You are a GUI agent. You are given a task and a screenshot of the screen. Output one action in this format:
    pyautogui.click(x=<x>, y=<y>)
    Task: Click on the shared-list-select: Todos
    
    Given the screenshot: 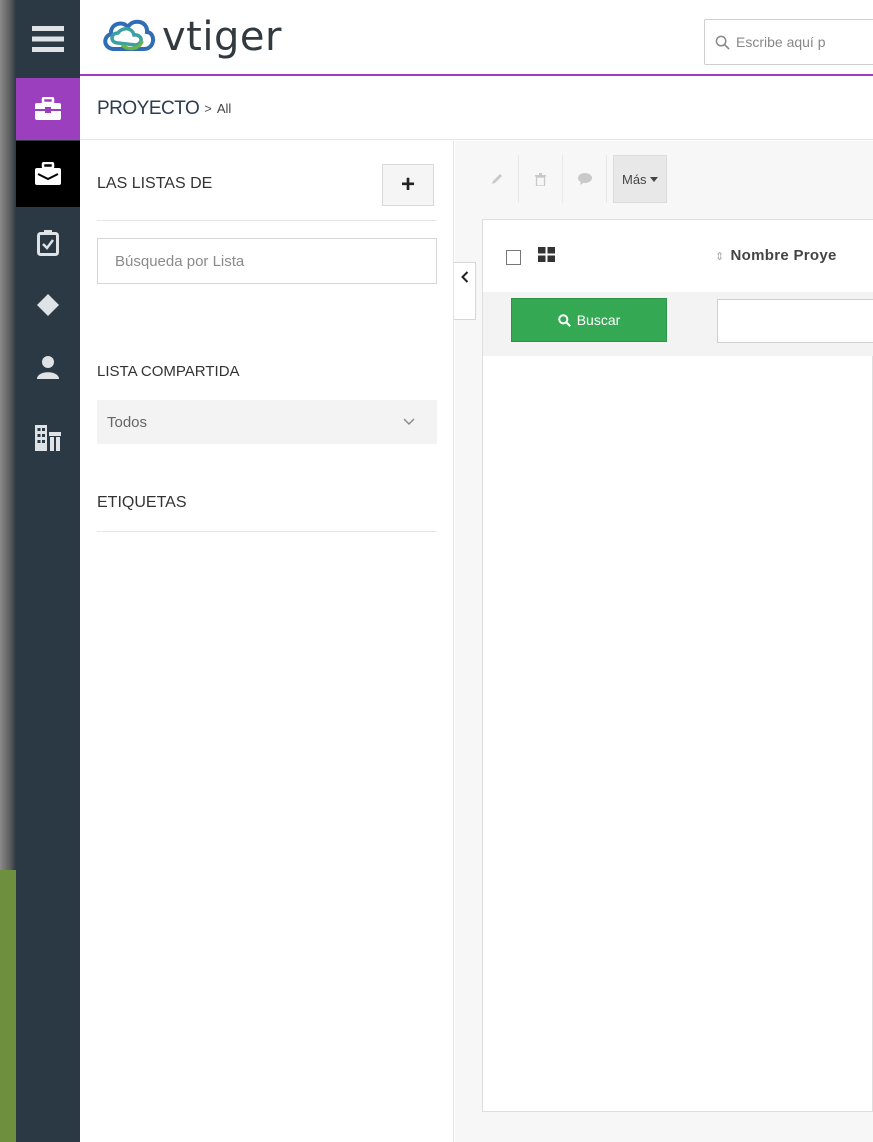 What is the action you would take?
    pyautogui.click(x=267, y=422)
    